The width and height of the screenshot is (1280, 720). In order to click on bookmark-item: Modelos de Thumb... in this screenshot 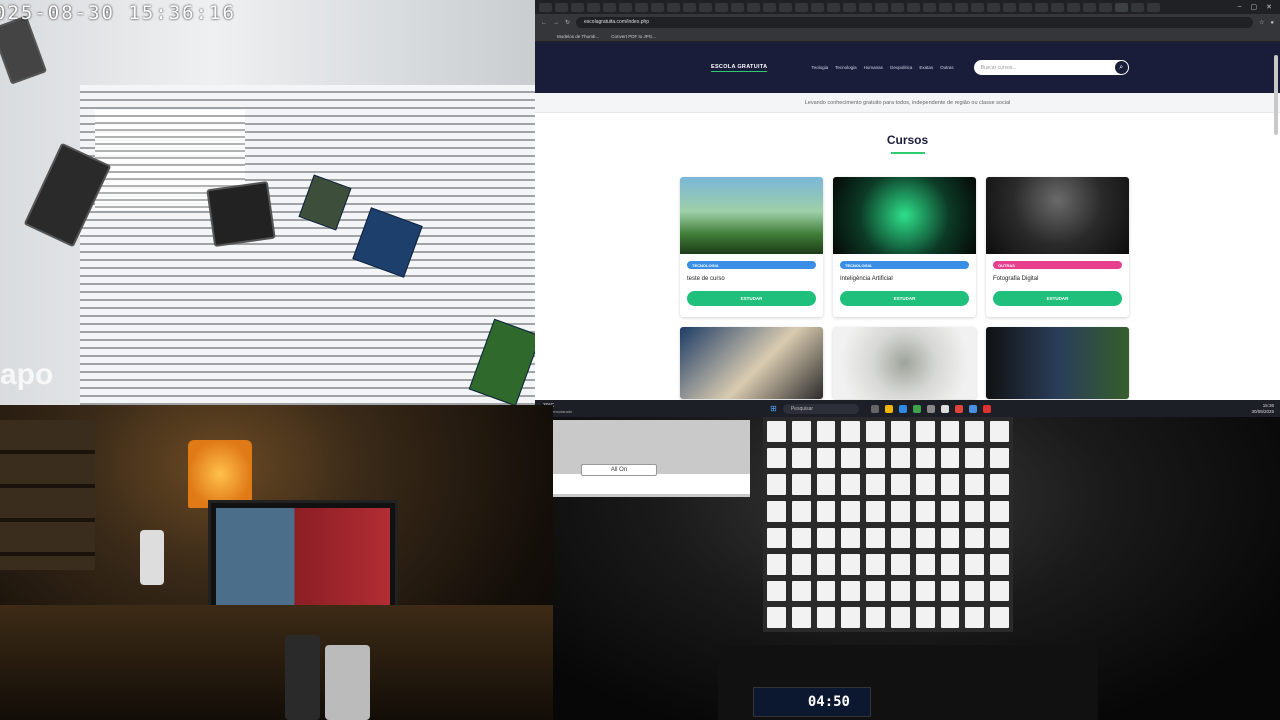, I will do `click(578, 36)`.